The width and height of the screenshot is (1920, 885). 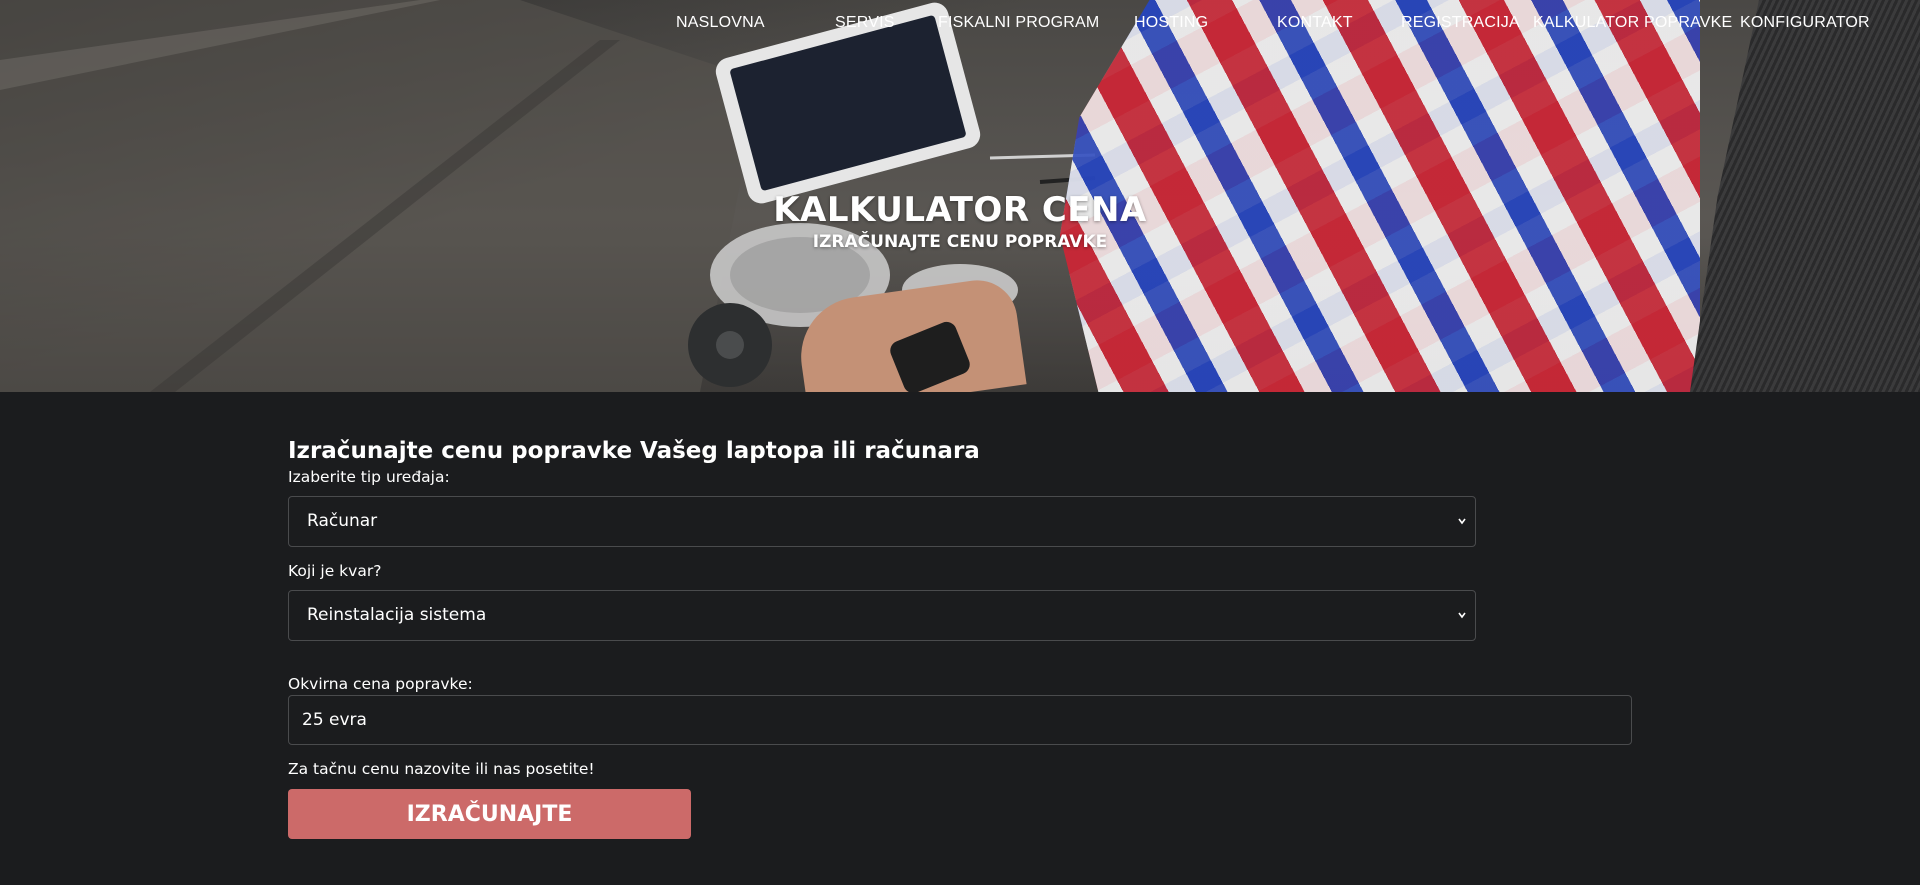 I want to click on estimated-price-label: Okvirna cena popravke:, so click(x=380, y=684).